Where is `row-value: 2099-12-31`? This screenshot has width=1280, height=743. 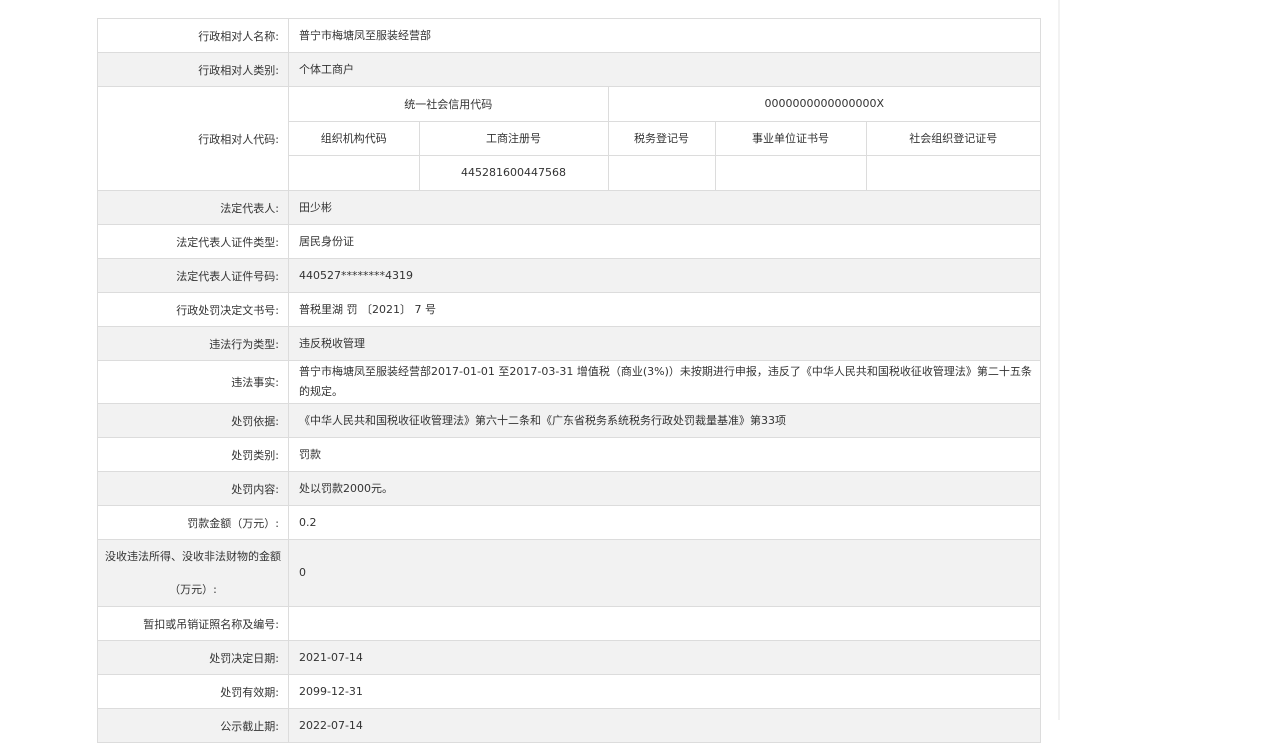 row-value: 2099-12-31 is located at coordinates (664, 691).